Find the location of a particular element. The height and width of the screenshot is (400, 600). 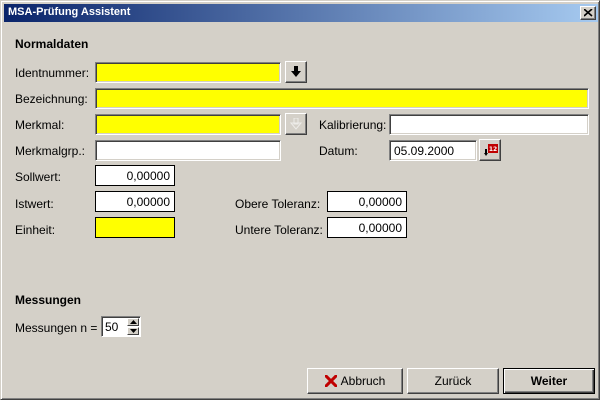

svg-text: 12 is located at coordinates (493, 149).